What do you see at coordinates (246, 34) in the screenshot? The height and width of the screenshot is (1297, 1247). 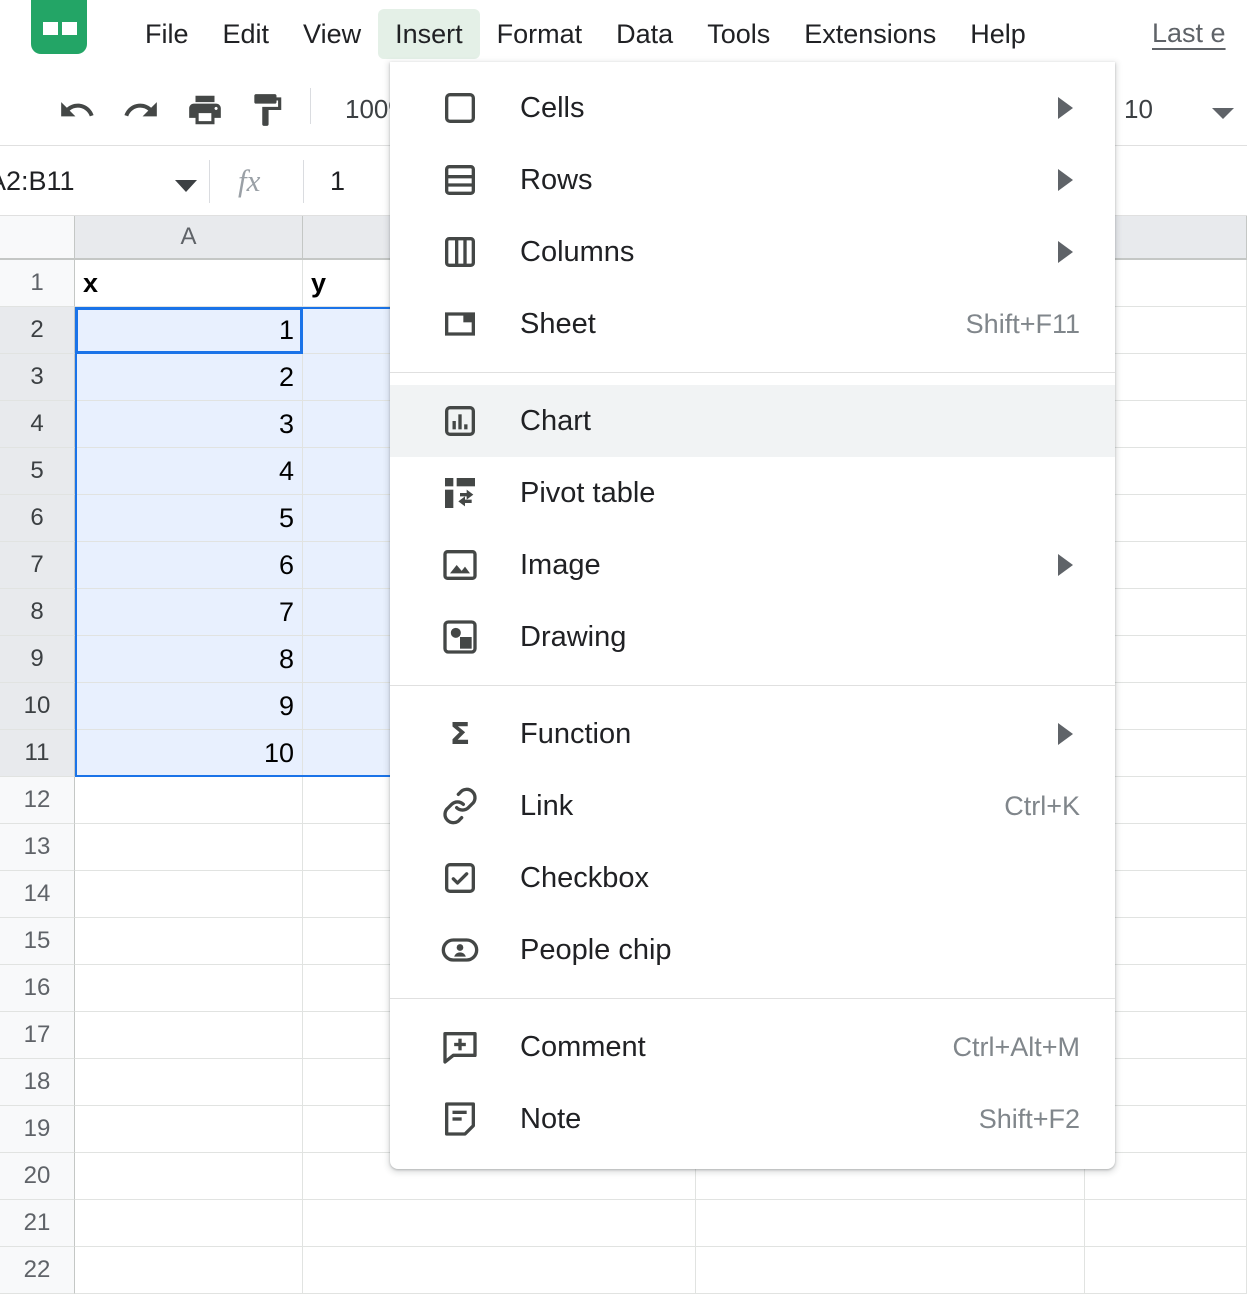 I see `menu-edit: Edit` at bounding box center [246, 34].